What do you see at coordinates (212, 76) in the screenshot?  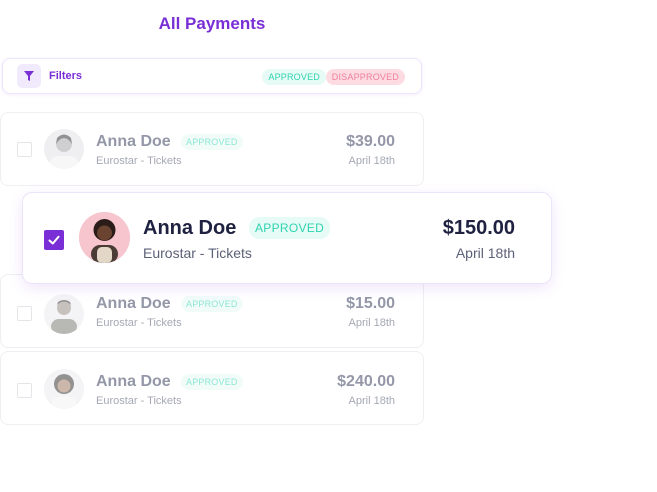 I see `filters-bar: Filters APPROVED DISAPPROVED` at bounding box center [212, 76].